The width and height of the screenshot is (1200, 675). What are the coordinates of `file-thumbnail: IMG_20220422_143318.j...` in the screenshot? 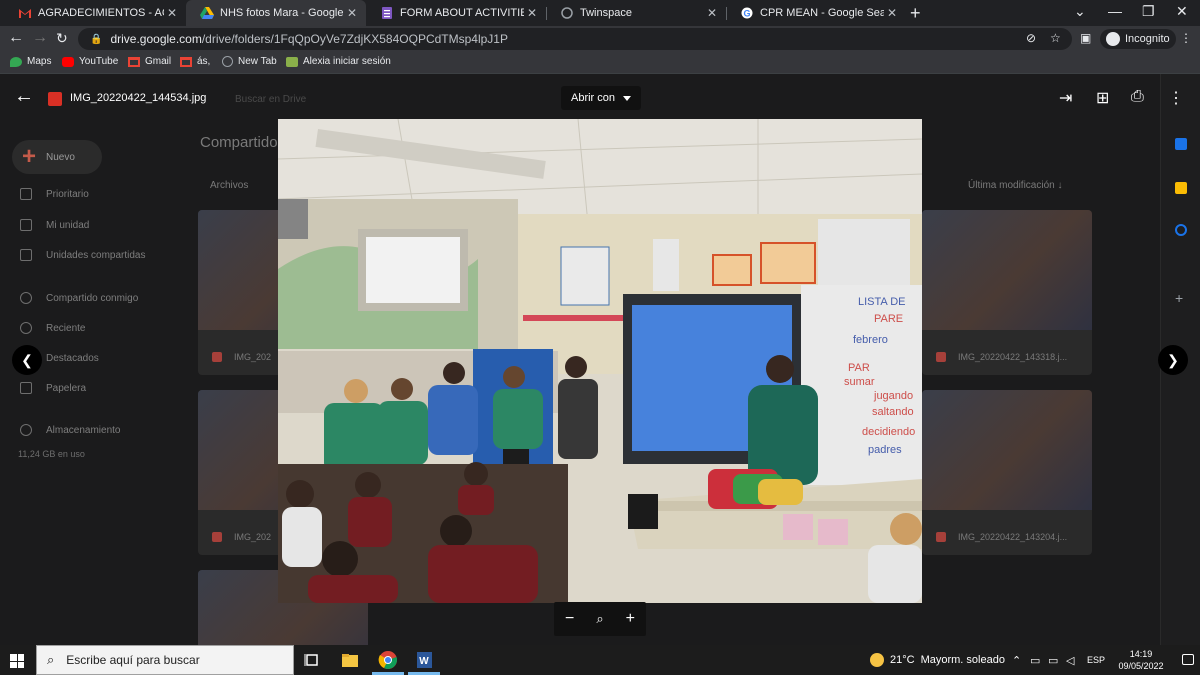 It's located at (1007, 292).